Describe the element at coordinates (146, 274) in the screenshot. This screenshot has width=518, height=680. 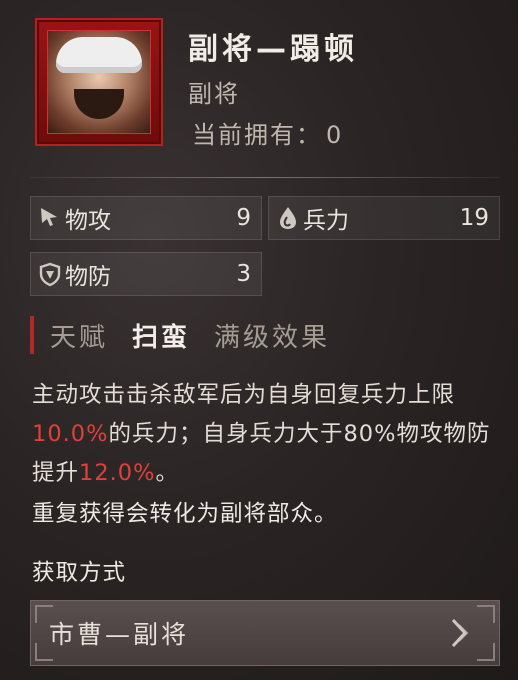
I see `stat-defense: 物防 3` at that location.